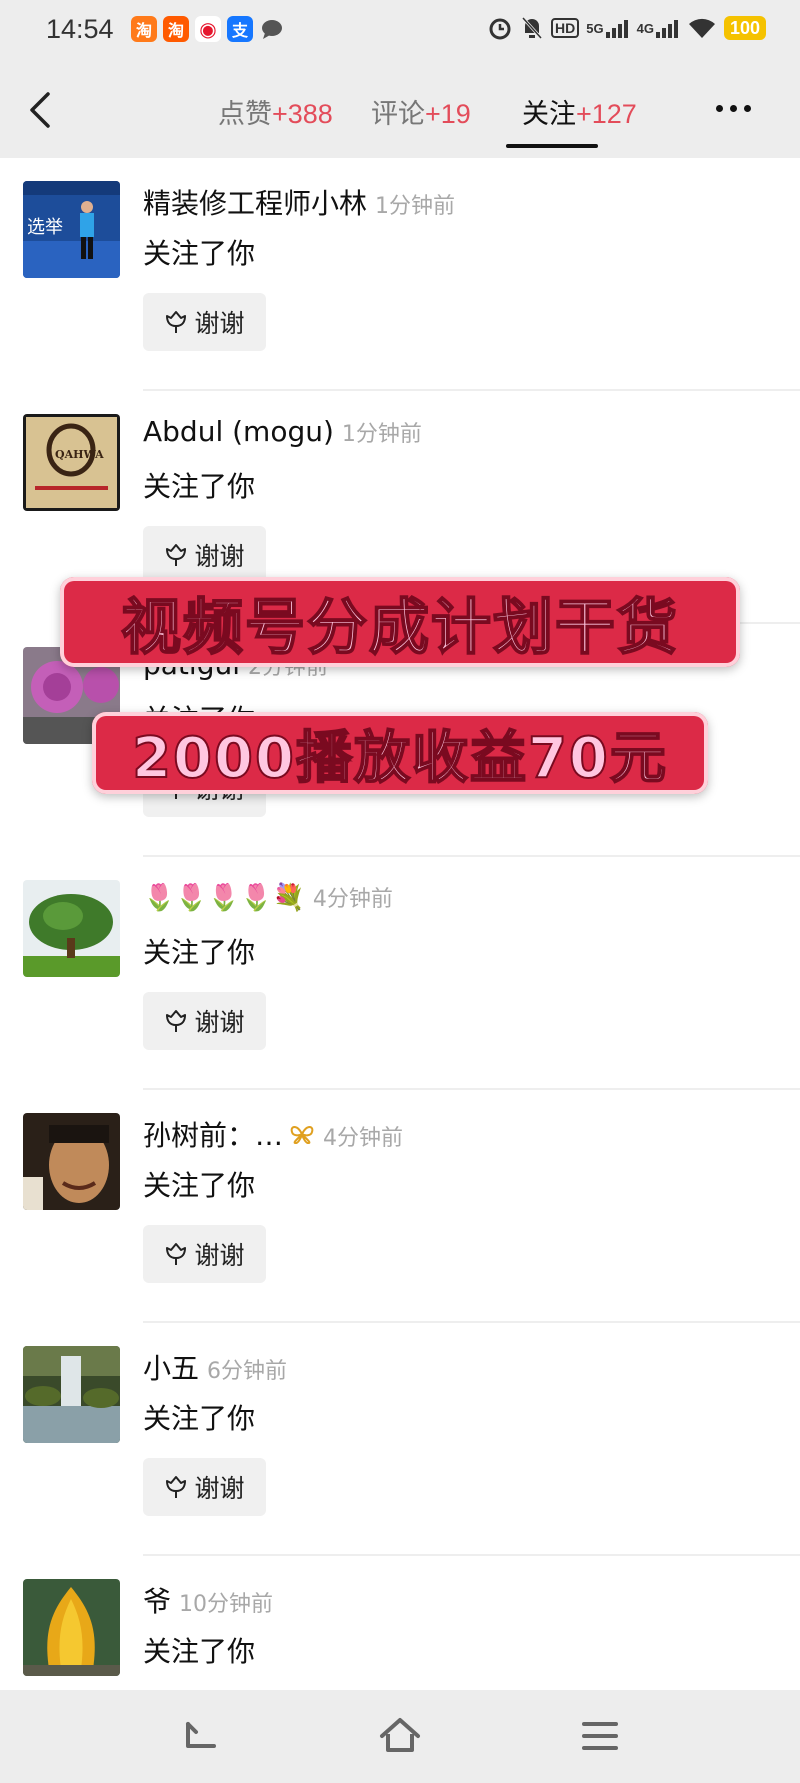  Describe the element at coordinates (157, 1600) in the screenshot. I see `user-name: 爷` at that location.